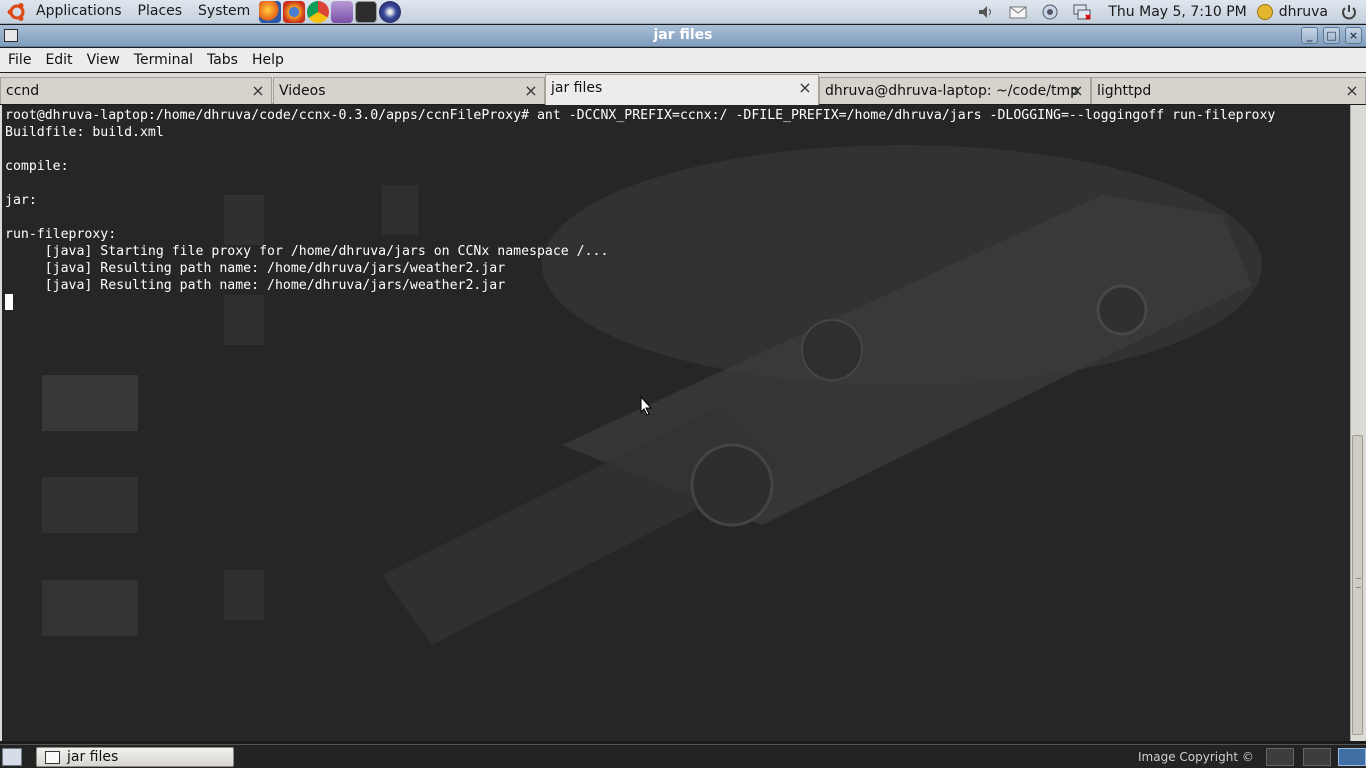  Describe the element at coordinates (683, 60) in the screenshot. I see `menu-bar: File Edit View Terminal Tabs Help` at that location.